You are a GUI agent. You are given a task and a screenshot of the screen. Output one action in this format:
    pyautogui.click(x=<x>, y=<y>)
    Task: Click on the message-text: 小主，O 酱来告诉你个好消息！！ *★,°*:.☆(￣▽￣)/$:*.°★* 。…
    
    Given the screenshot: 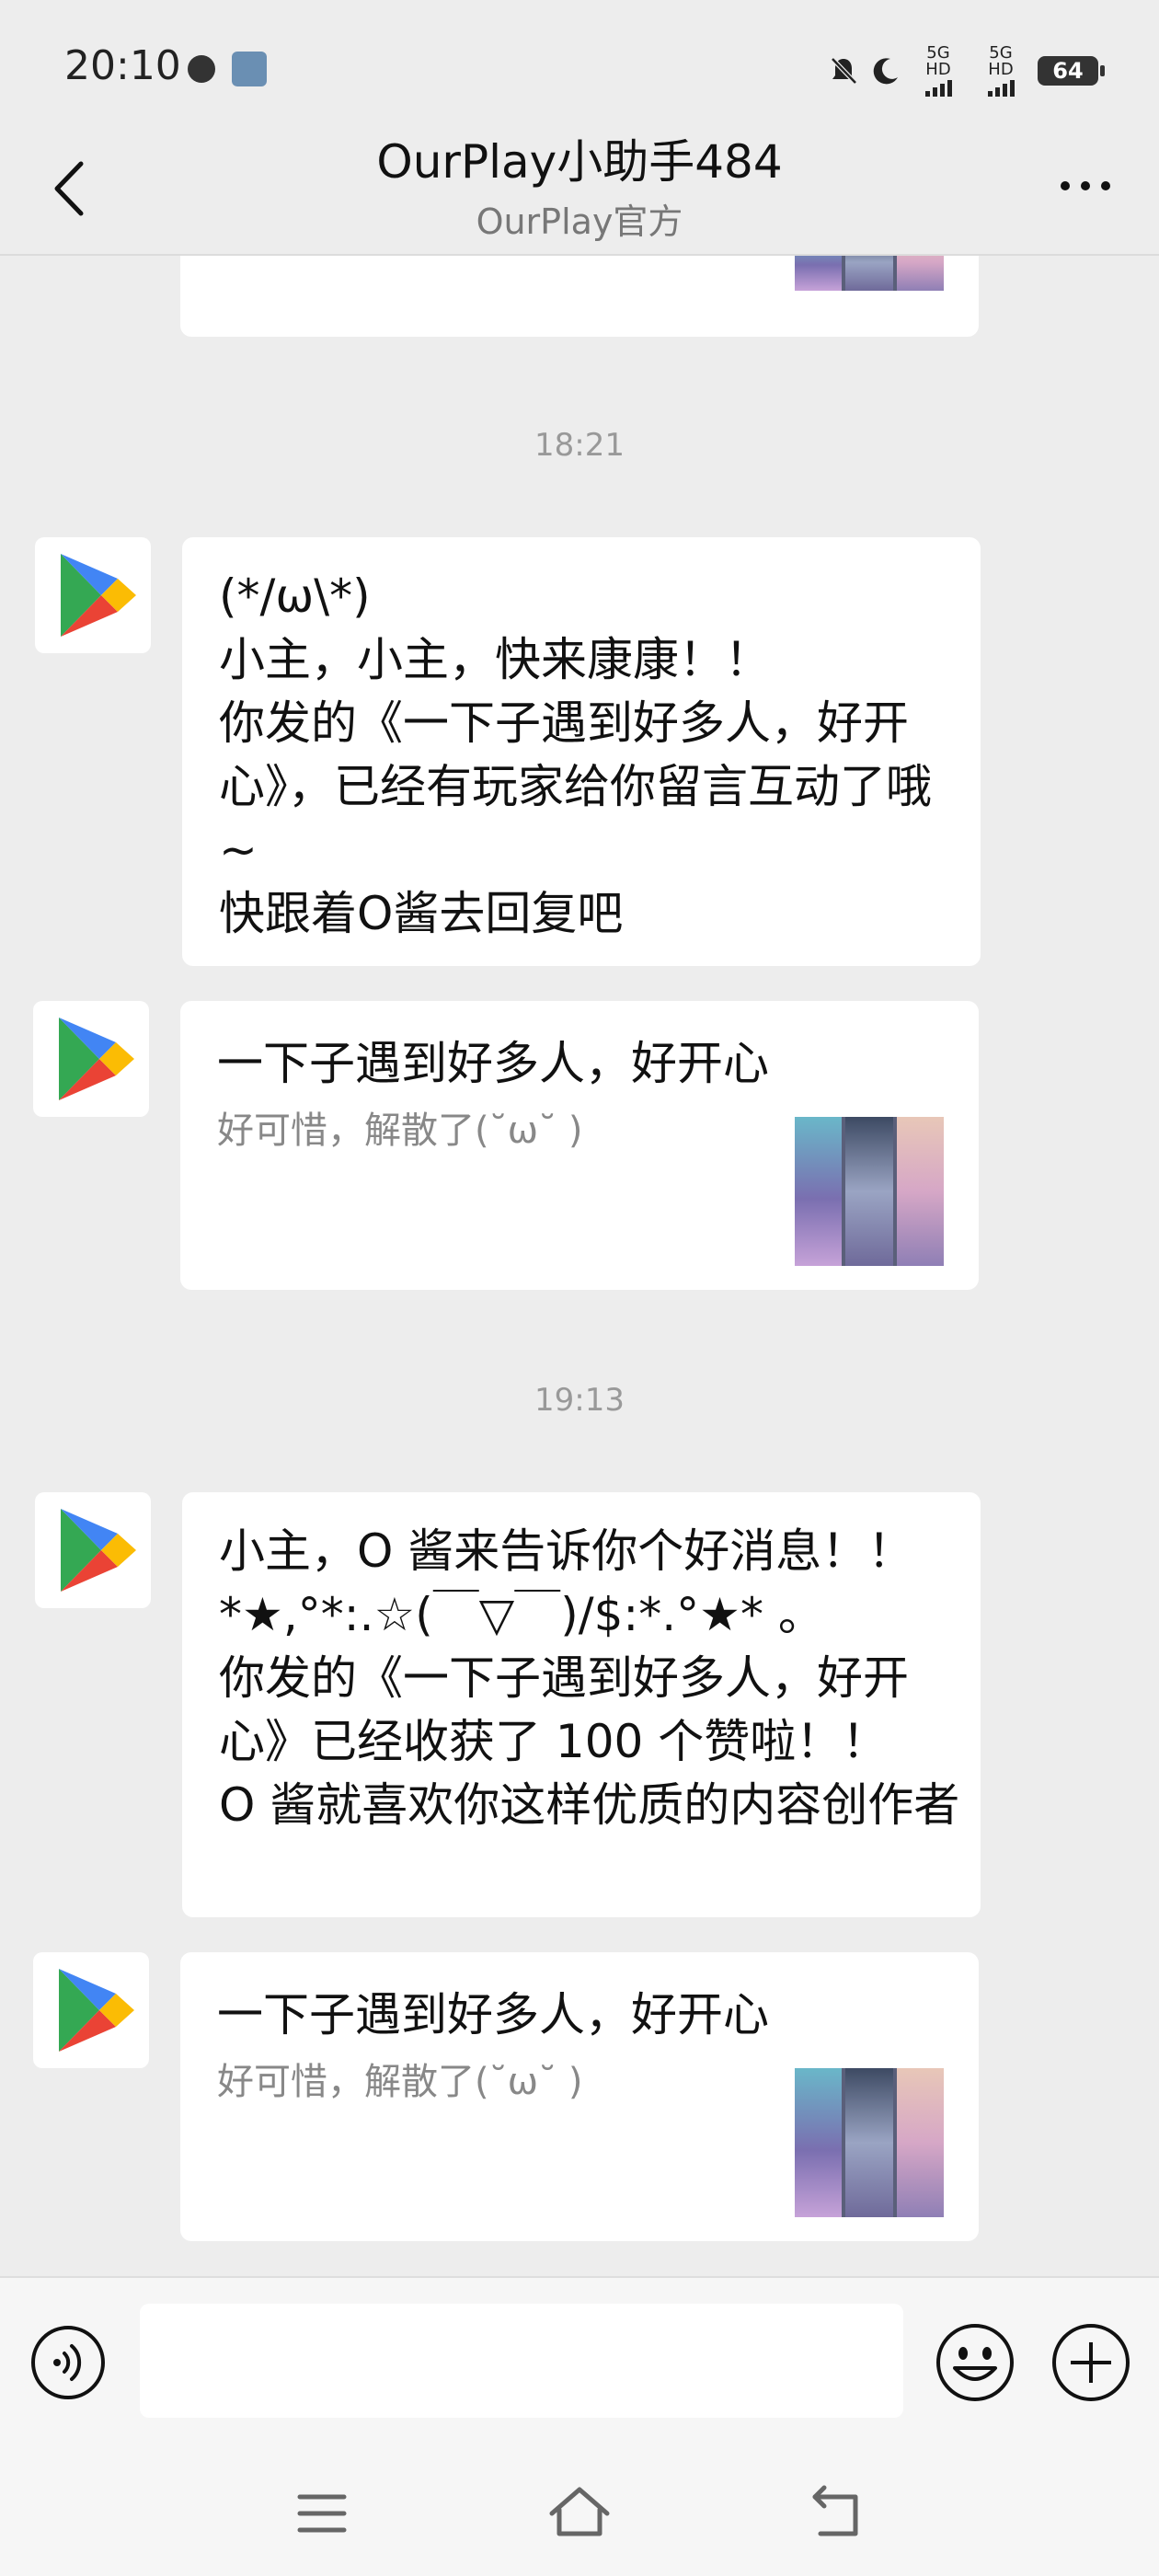 What is the action you would take?
    pyautogui.click(x=589, y=1678)
    